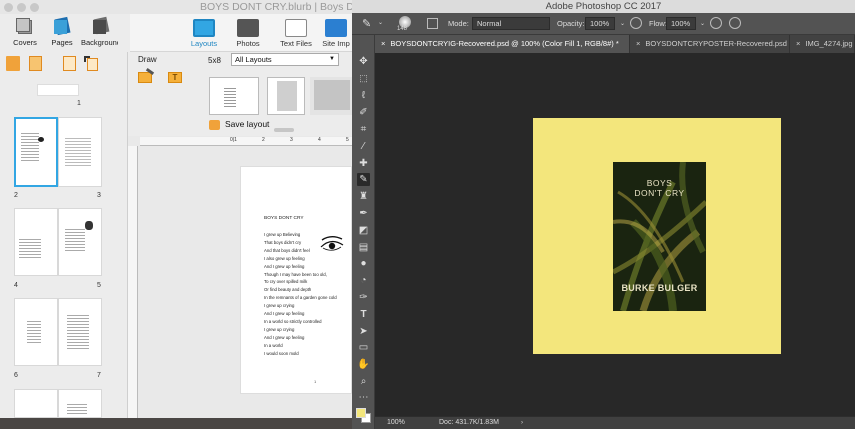 The width and height of the screenshot is (855, 429). Describe the element at coordinates (21, 7) in the screenshot. I see `minimize-window-button` at that location.